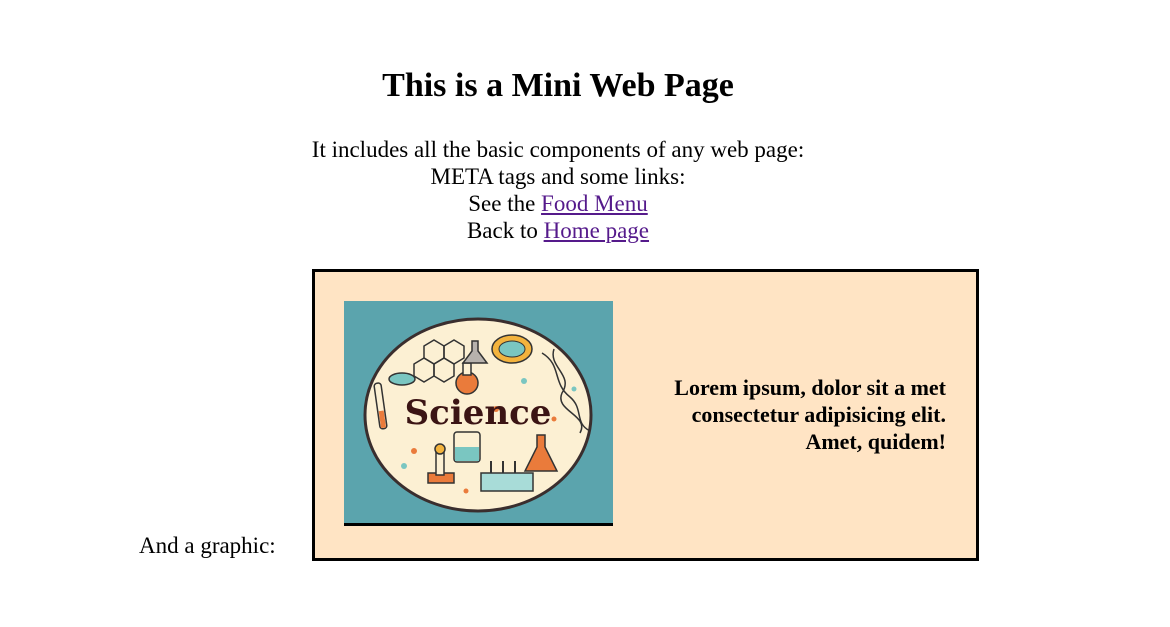  I want to click on science-image: Science, so click(478, 413).